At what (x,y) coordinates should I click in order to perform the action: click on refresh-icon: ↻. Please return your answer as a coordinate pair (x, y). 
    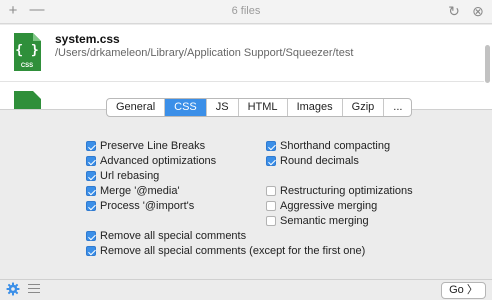
    Looking at the image, I should click on (454, 11).